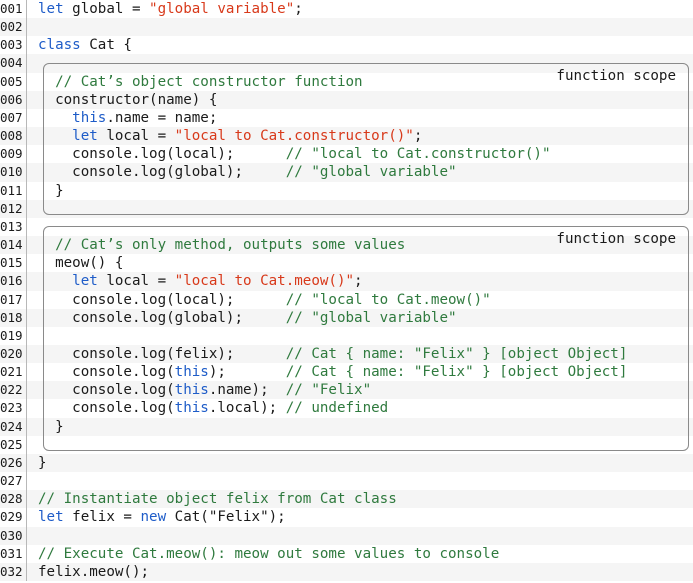  What do you see at coordinates (162, 299) in the screenshot?
I see `code-token: console.log(local);` at bounding box center [162, 299].